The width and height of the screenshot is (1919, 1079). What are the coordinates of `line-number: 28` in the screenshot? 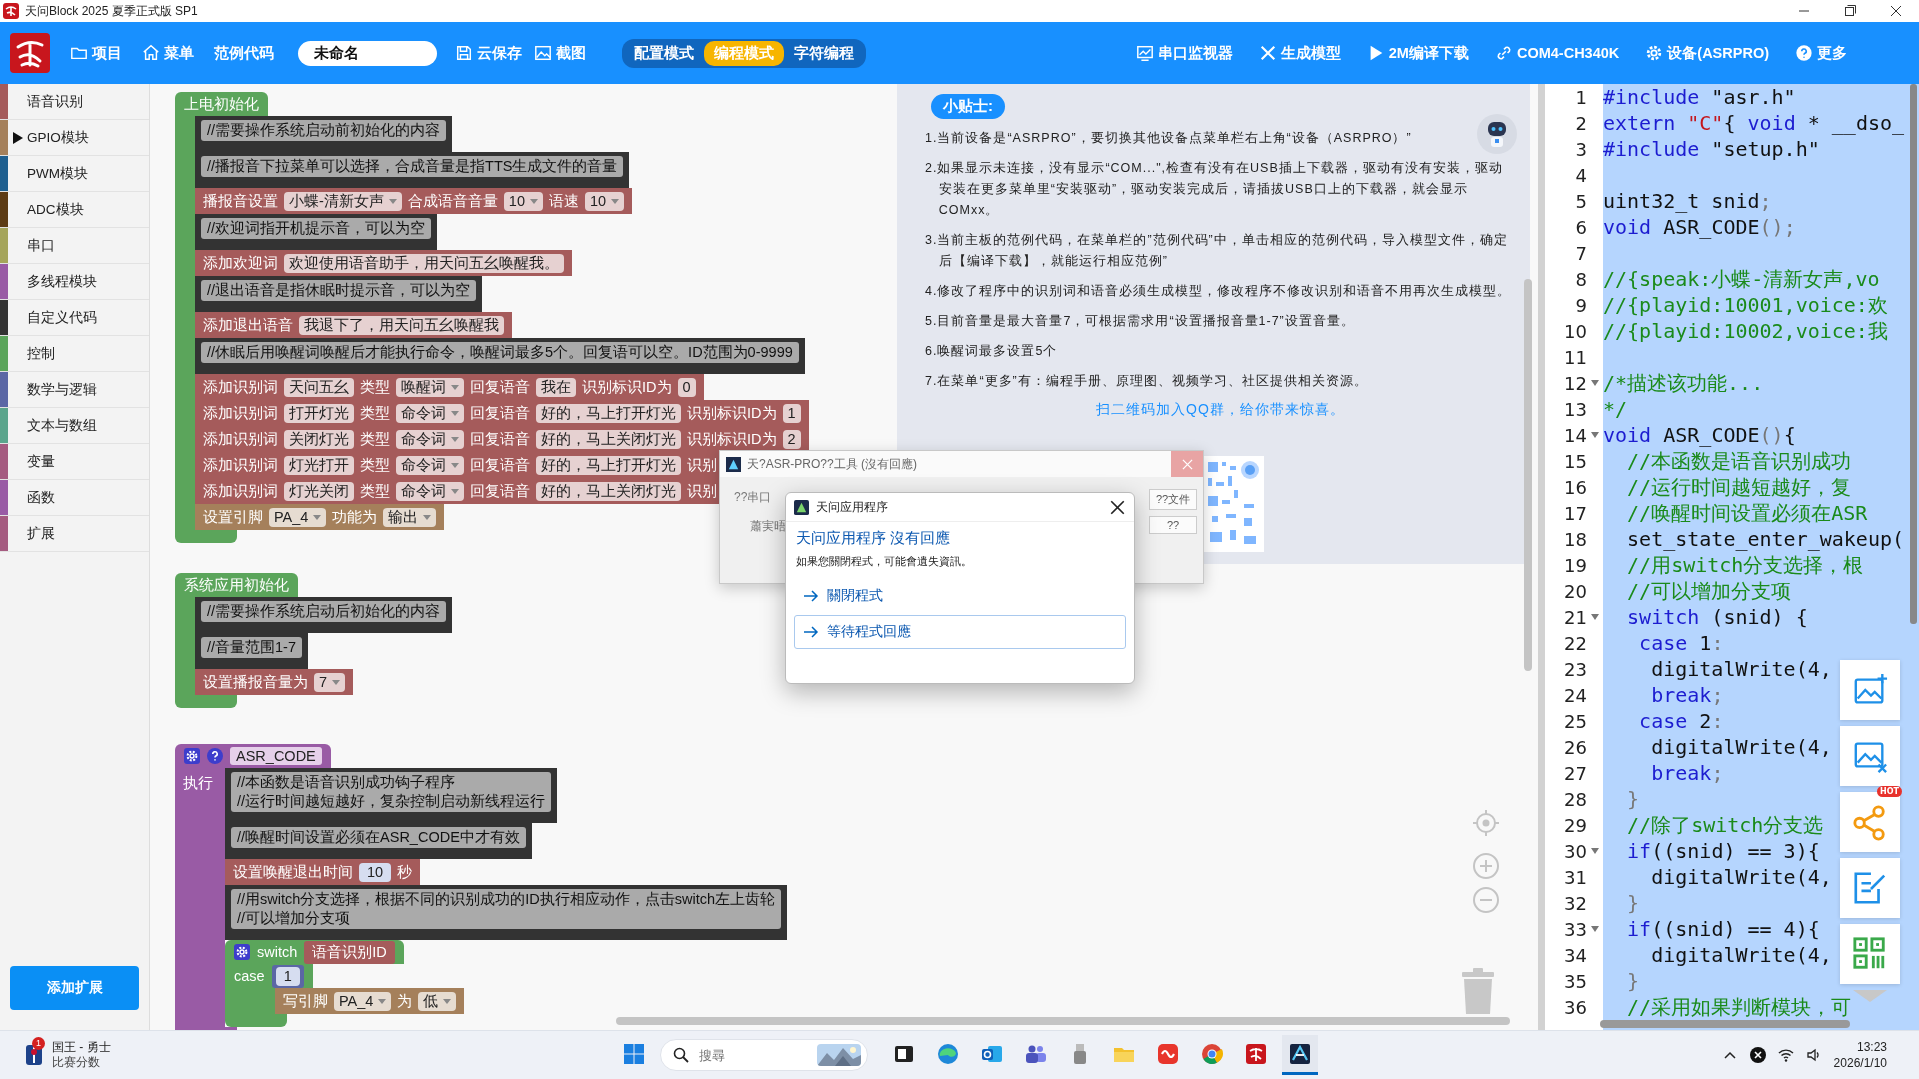 It's located at (1575, 799).